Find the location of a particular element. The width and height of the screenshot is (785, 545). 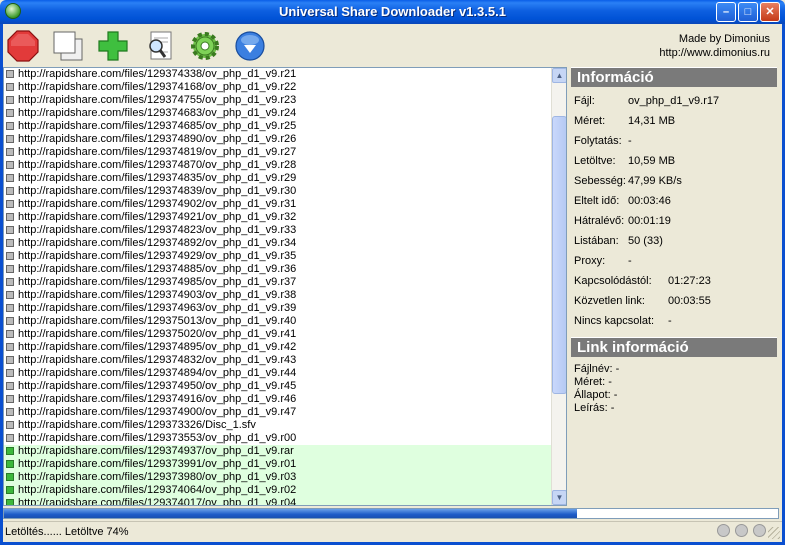

credits-url: http://www.dimonius.ru is located at coordinates (714, 53).